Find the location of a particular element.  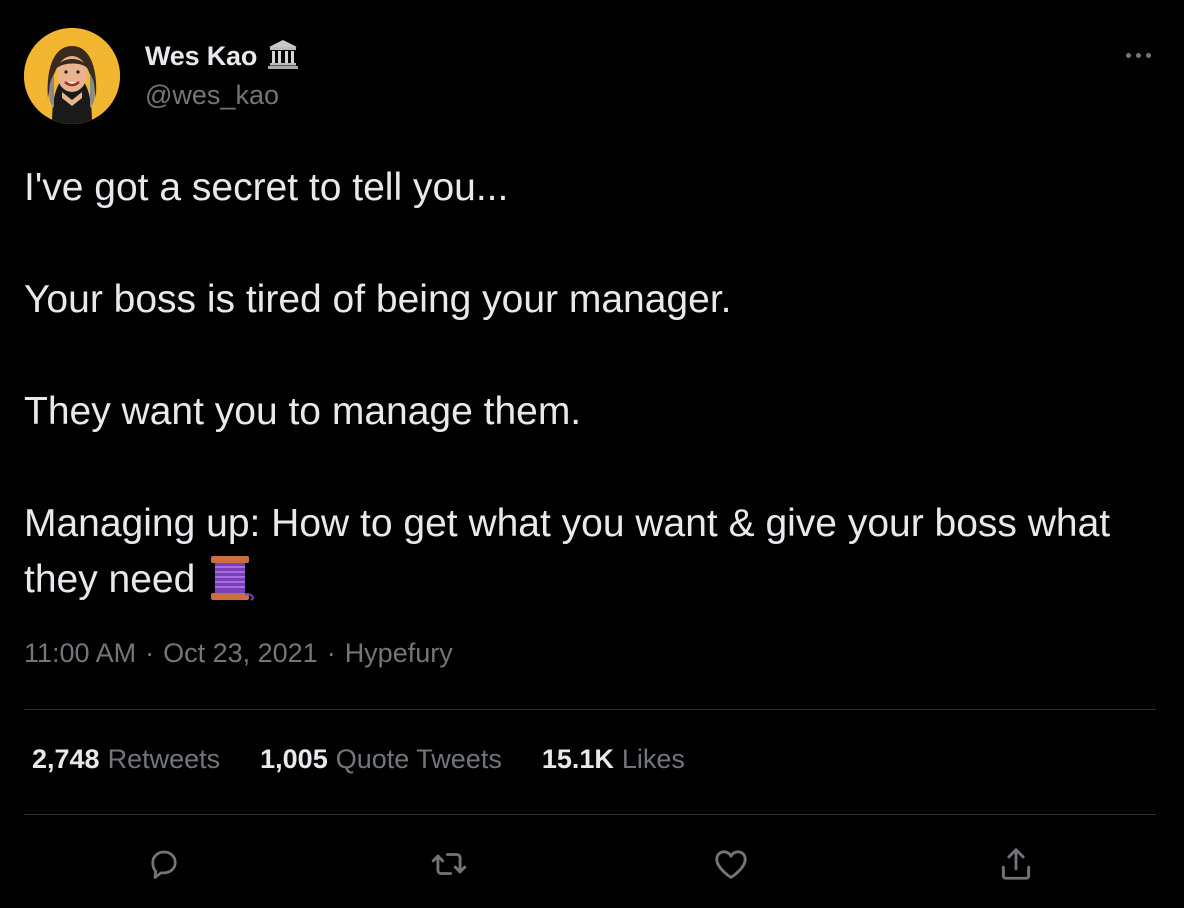

share-button is located at coordinates (1016, 864).